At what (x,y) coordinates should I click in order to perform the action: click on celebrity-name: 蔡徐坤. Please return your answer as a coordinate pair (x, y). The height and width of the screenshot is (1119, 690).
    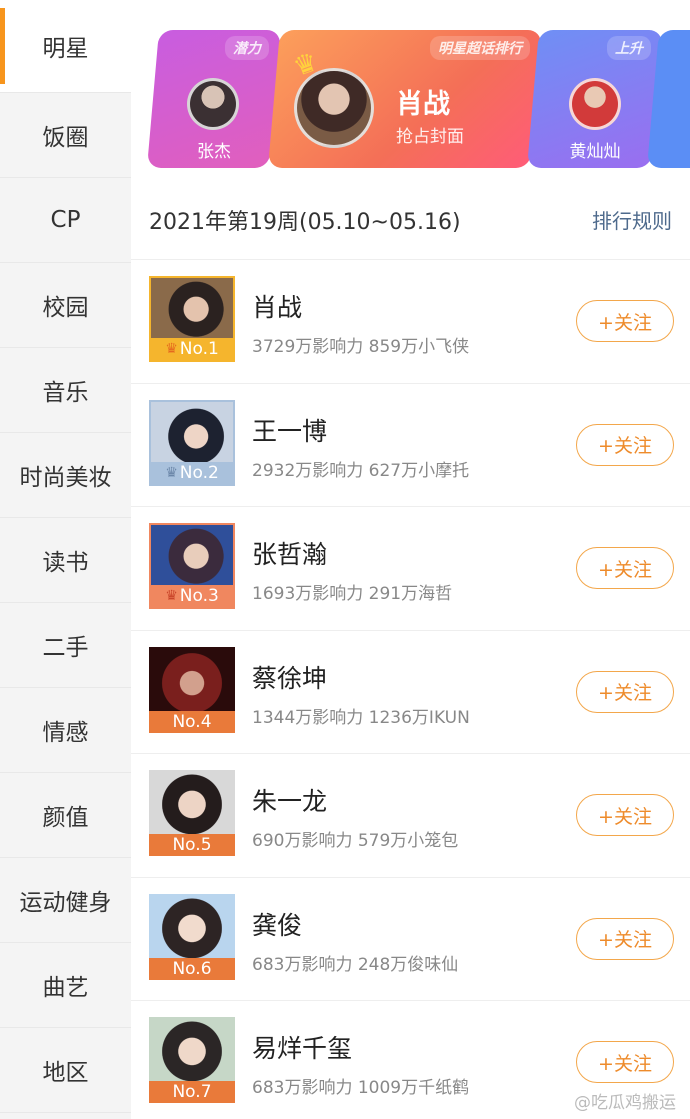
    Looking at the image, I should click on (290, 678).